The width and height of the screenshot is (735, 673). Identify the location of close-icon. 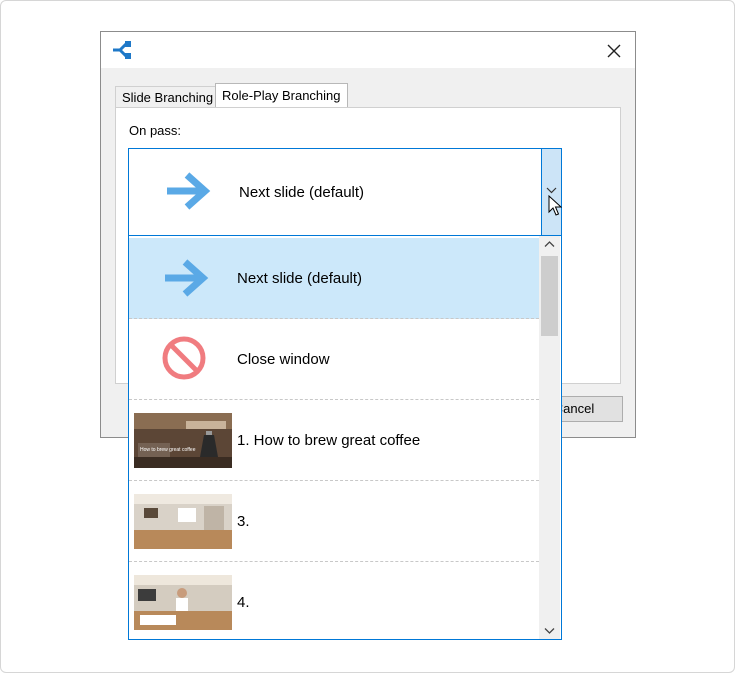
(614, 51).